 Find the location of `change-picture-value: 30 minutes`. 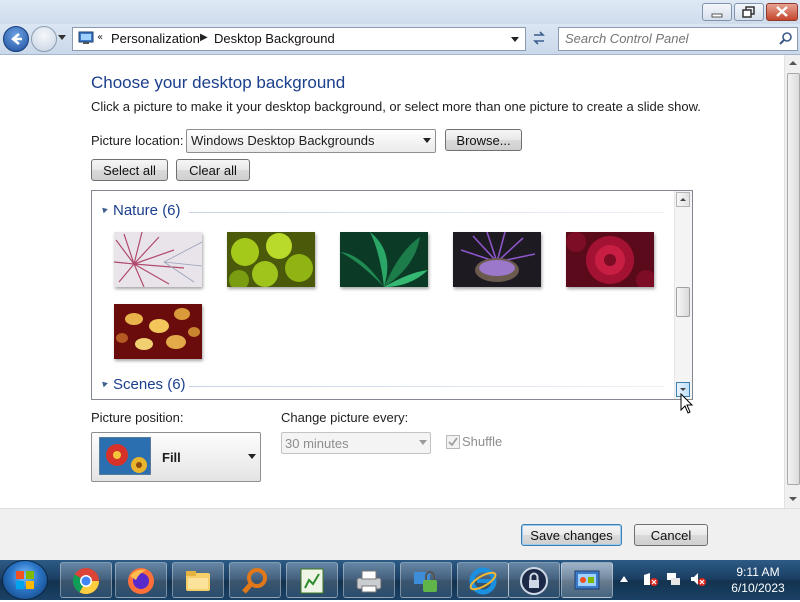

change-picture-value: 30 minutes is located at coordinates (317, 443).